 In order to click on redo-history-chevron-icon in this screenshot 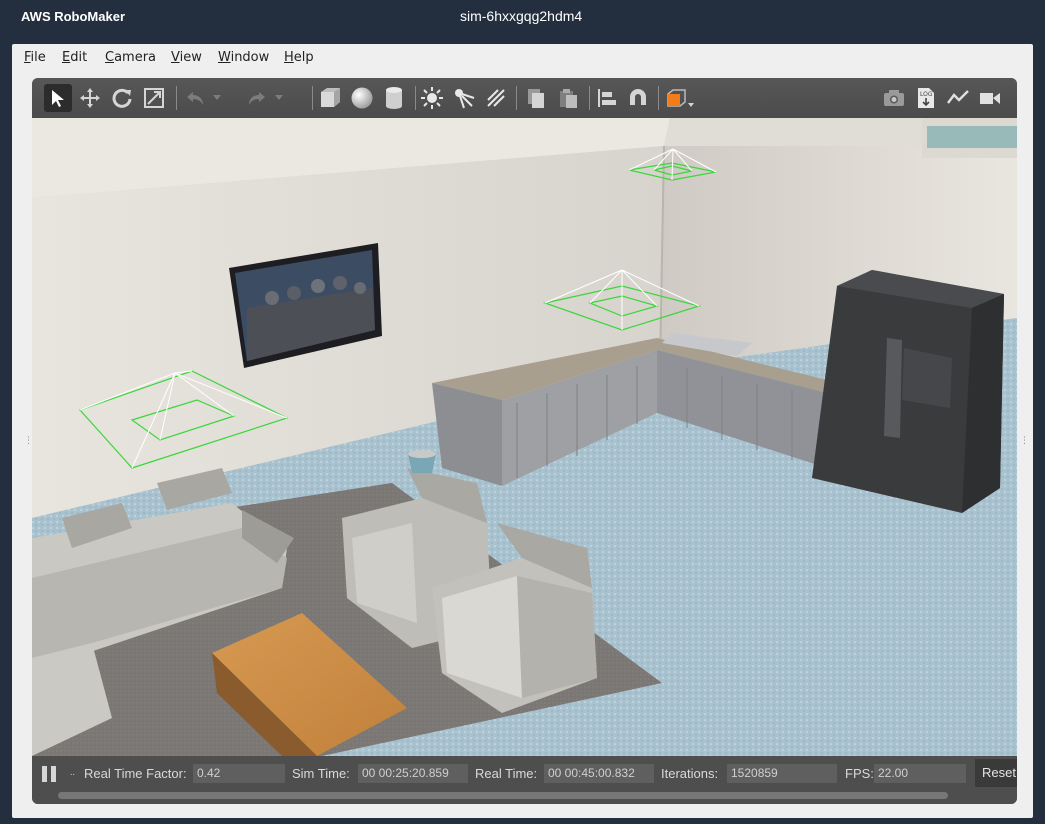, I will do `click(279, 98)`.